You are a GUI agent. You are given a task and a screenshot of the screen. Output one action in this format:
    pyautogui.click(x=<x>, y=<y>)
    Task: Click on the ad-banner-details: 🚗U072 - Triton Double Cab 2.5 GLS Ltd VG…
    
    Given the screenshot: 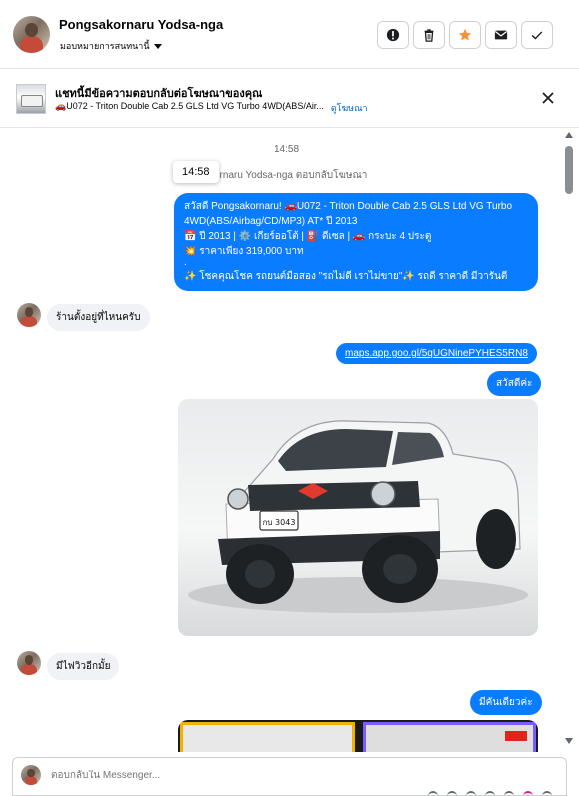 What is the action you would take?
    pyautogui.click(x=211, y=108)
    